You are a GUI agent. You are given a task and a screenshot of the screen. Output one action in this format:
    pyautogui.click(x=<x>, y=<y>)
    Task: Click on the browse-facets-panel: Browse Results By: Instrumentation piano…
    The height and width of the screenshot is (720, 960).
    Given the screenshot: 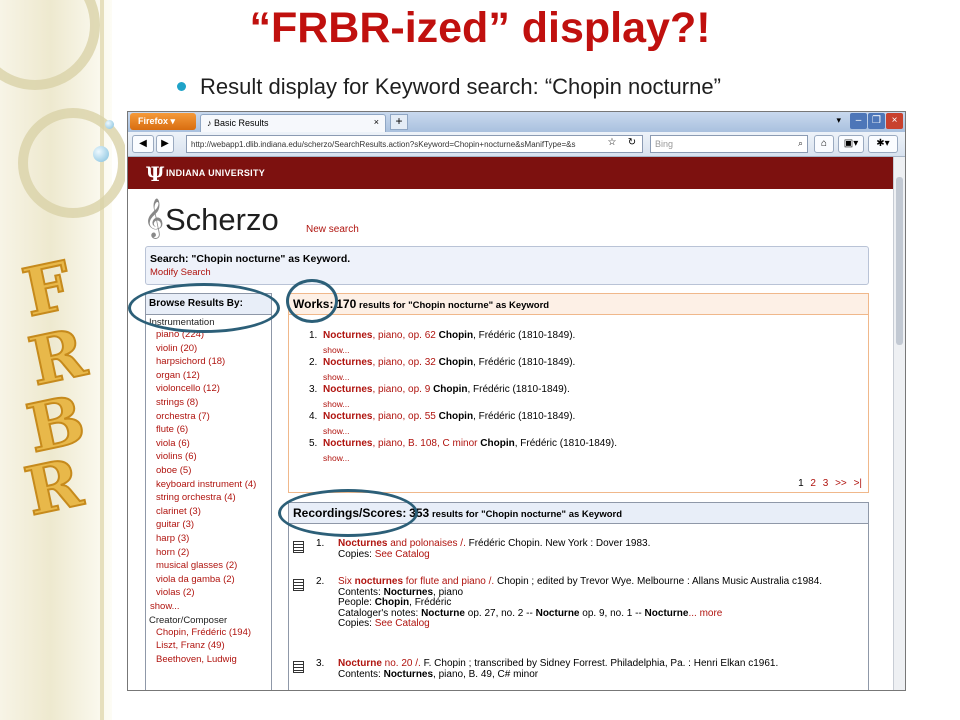 What is the action you would take?
    pyautogui.click(x=208, y=491)
    